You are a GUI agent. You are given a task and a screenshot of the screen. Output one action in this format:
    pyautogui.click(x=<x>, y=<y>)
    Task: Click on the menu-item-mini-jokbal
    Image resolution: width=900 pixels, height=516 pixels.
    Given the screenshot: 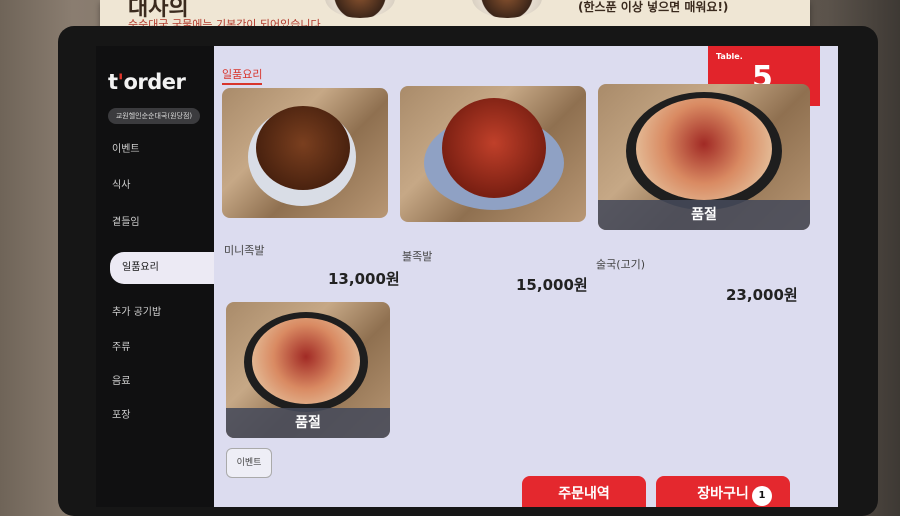 What is the action you would take?
    pyautogui.click(x=305, y=153)
    